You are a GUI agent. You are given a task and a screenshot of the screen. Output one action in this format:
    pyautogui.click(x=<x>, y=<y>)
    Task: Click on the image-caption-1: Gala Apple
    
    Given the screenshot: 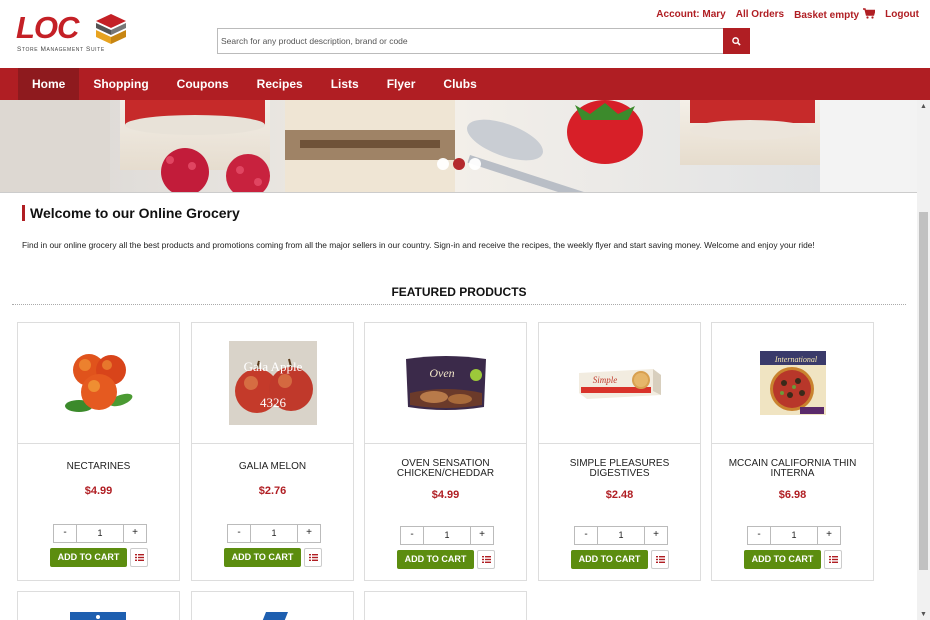 What is the action you would take?
    pyautogui.click(x=272, y=366)
    